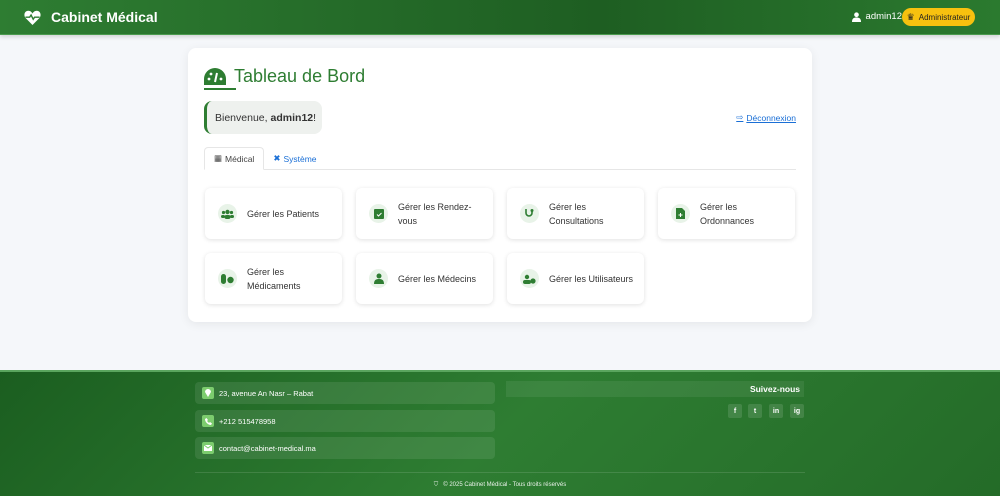 The image size is (1000, 496). Describe the element at coordinates (591, 278) in the screenshot. I see `tile-label: Gérer les Utilisateurs` at that location.